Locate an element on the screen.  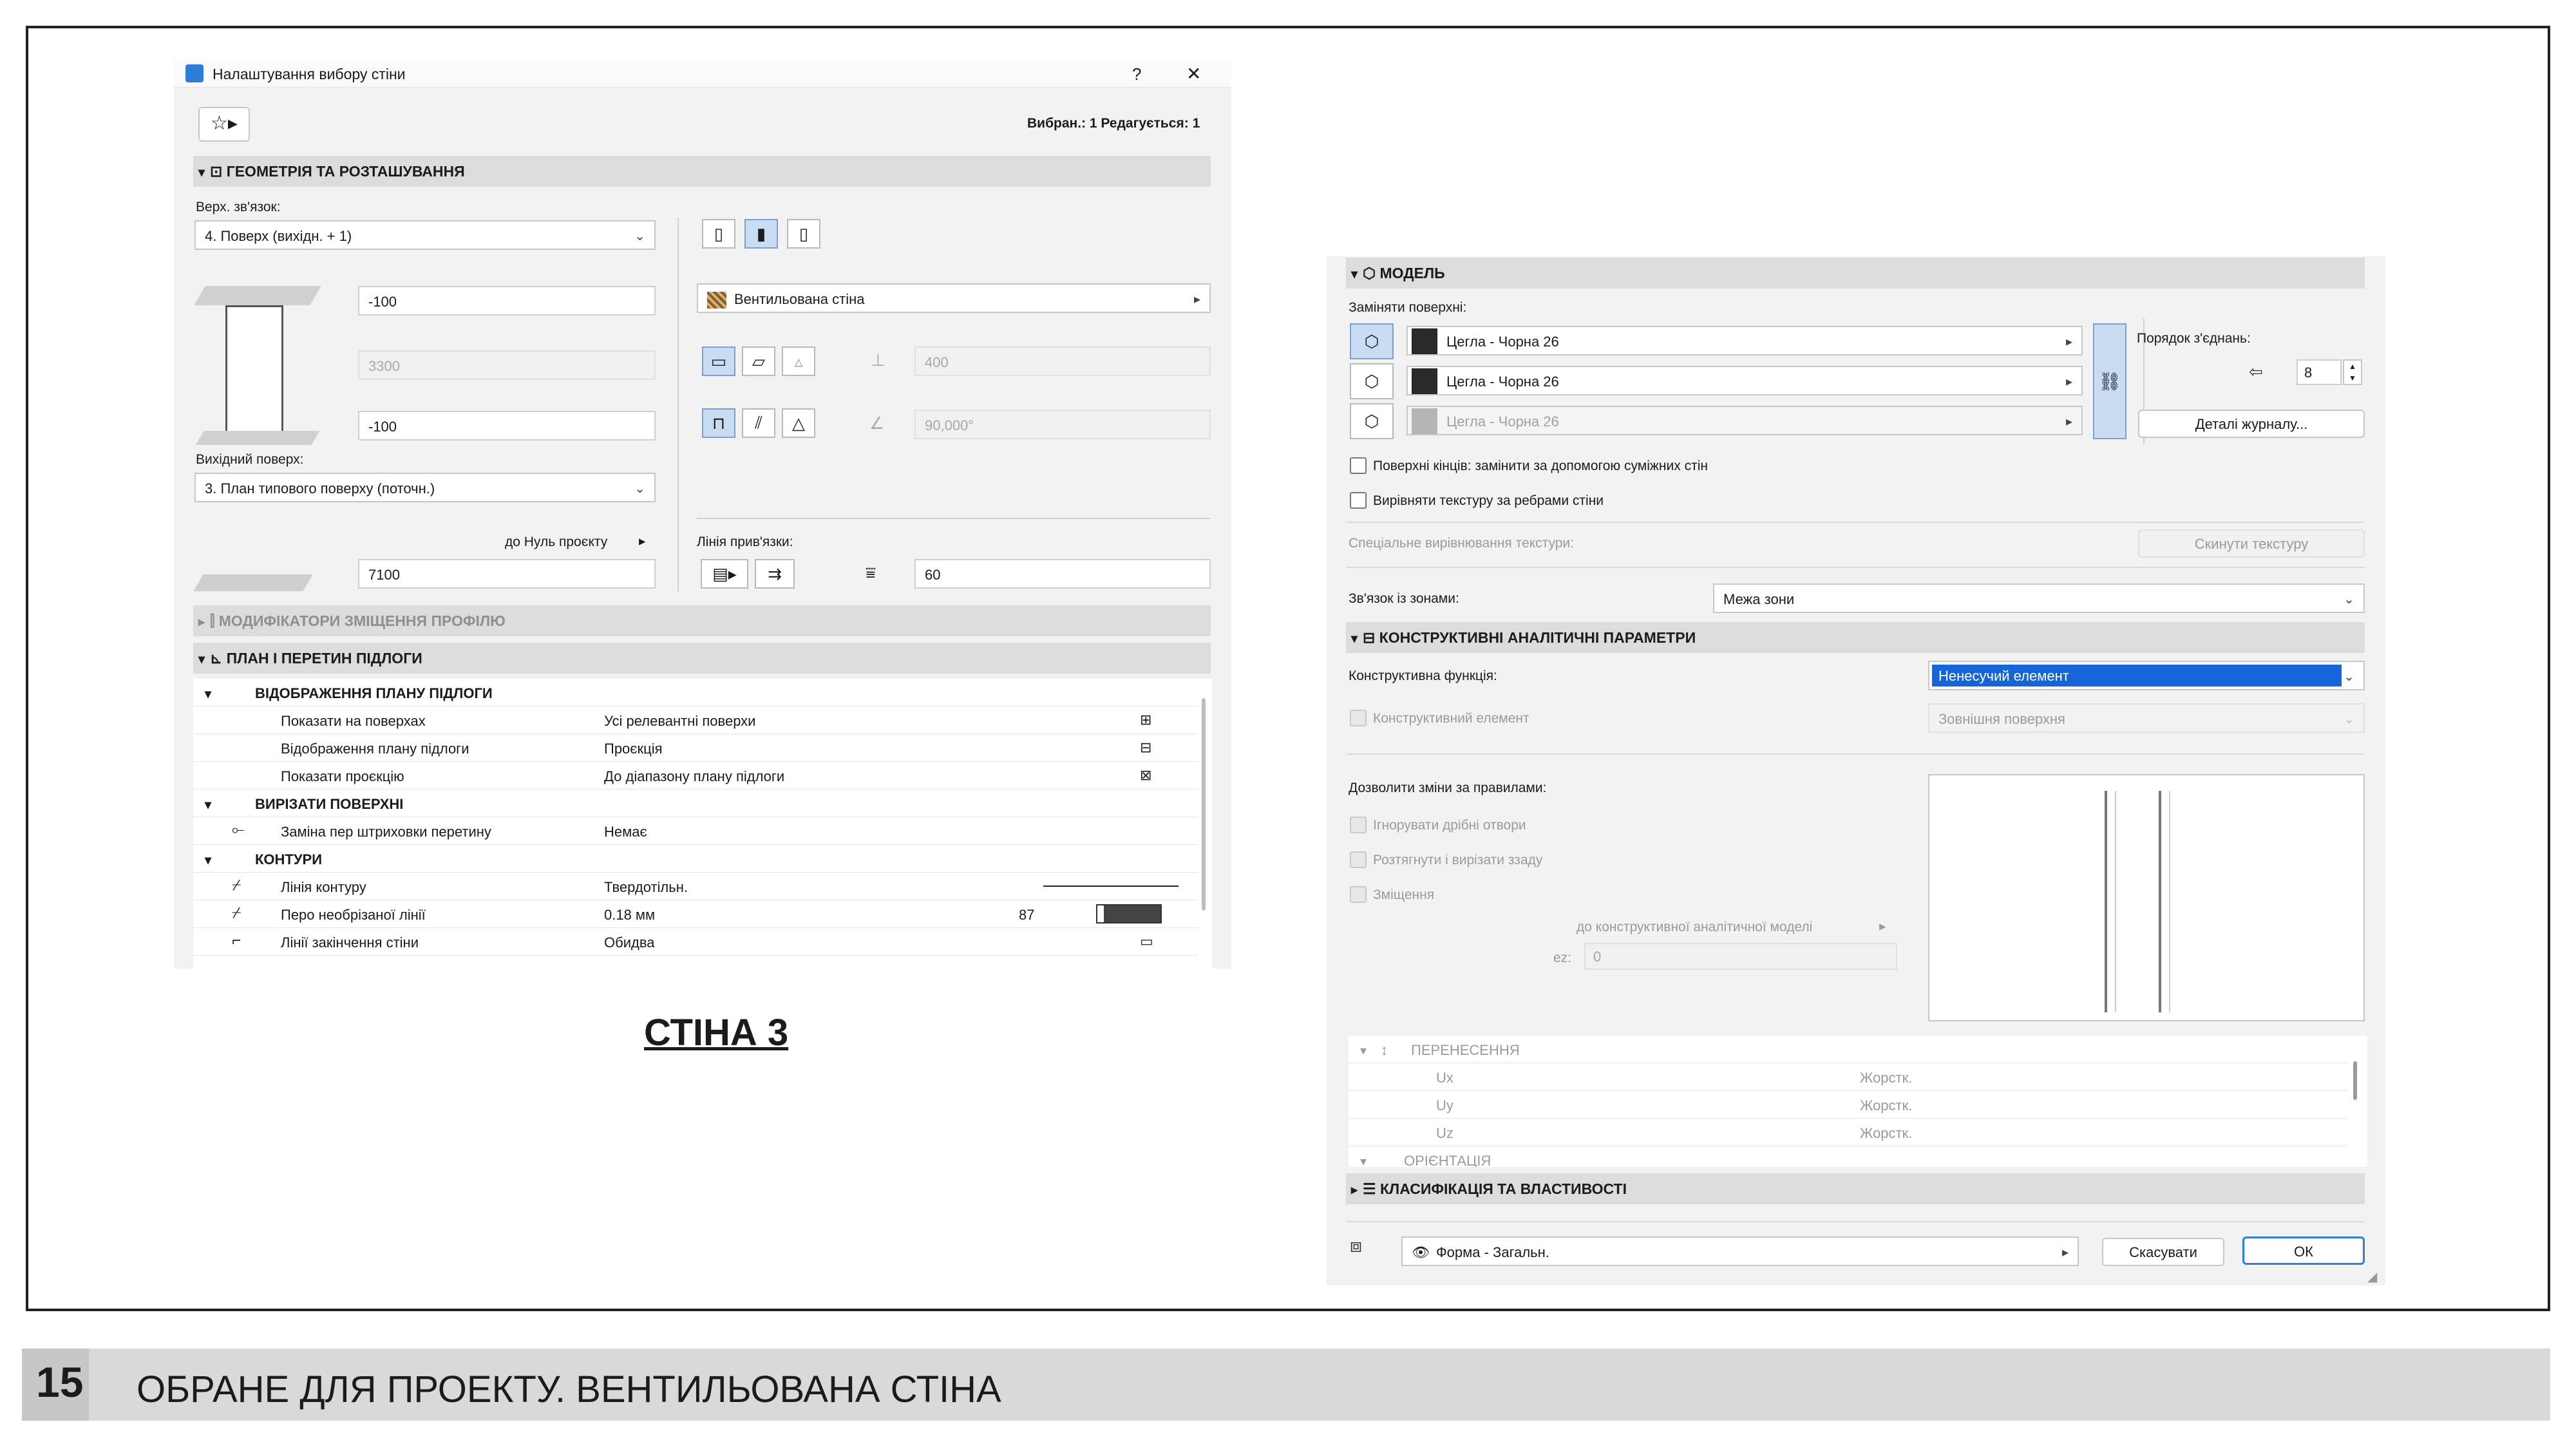
surface-inside-icon: ⬡ is located at coordinates (1372, 421).